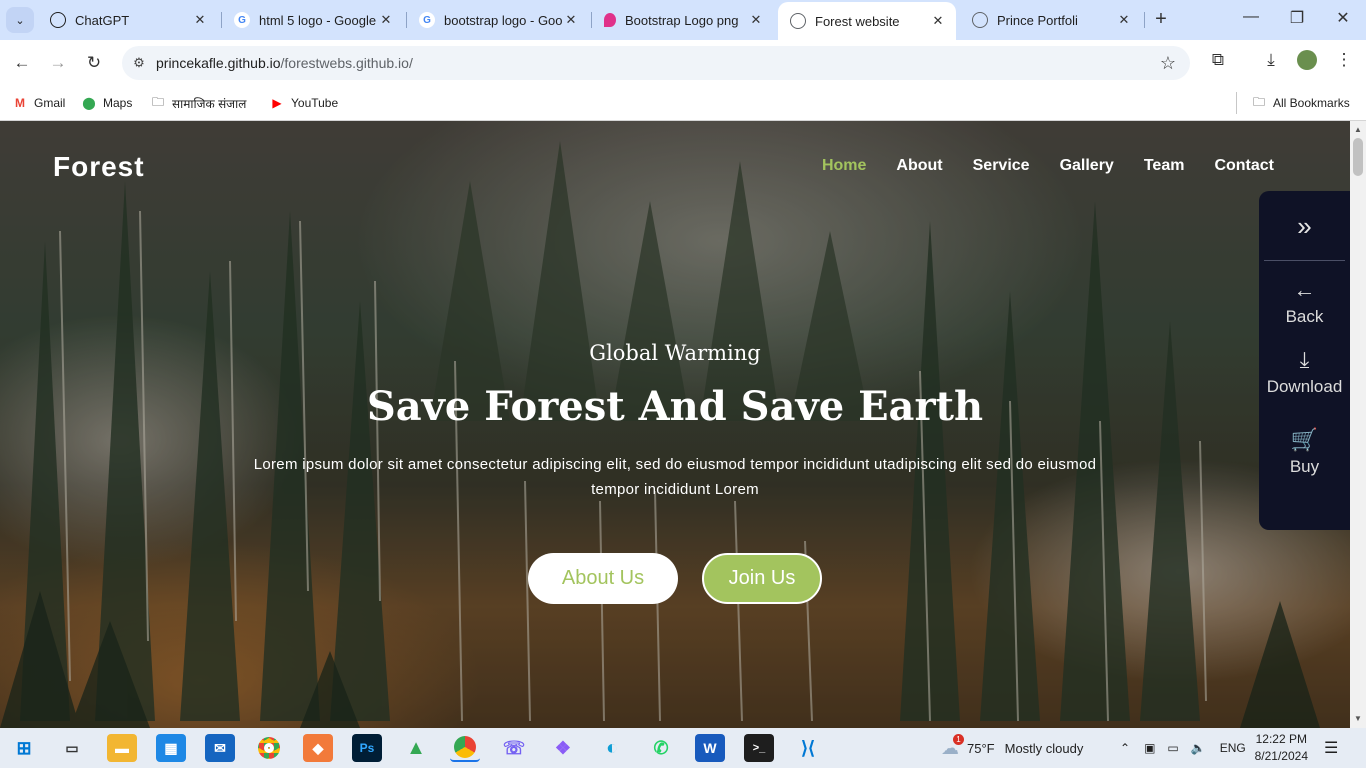 This screenshot has height=768, width=1366. Describe the element at coordinates (139, 63) in the screenshot. I see `site-settings-icon: ⚙` at that location.